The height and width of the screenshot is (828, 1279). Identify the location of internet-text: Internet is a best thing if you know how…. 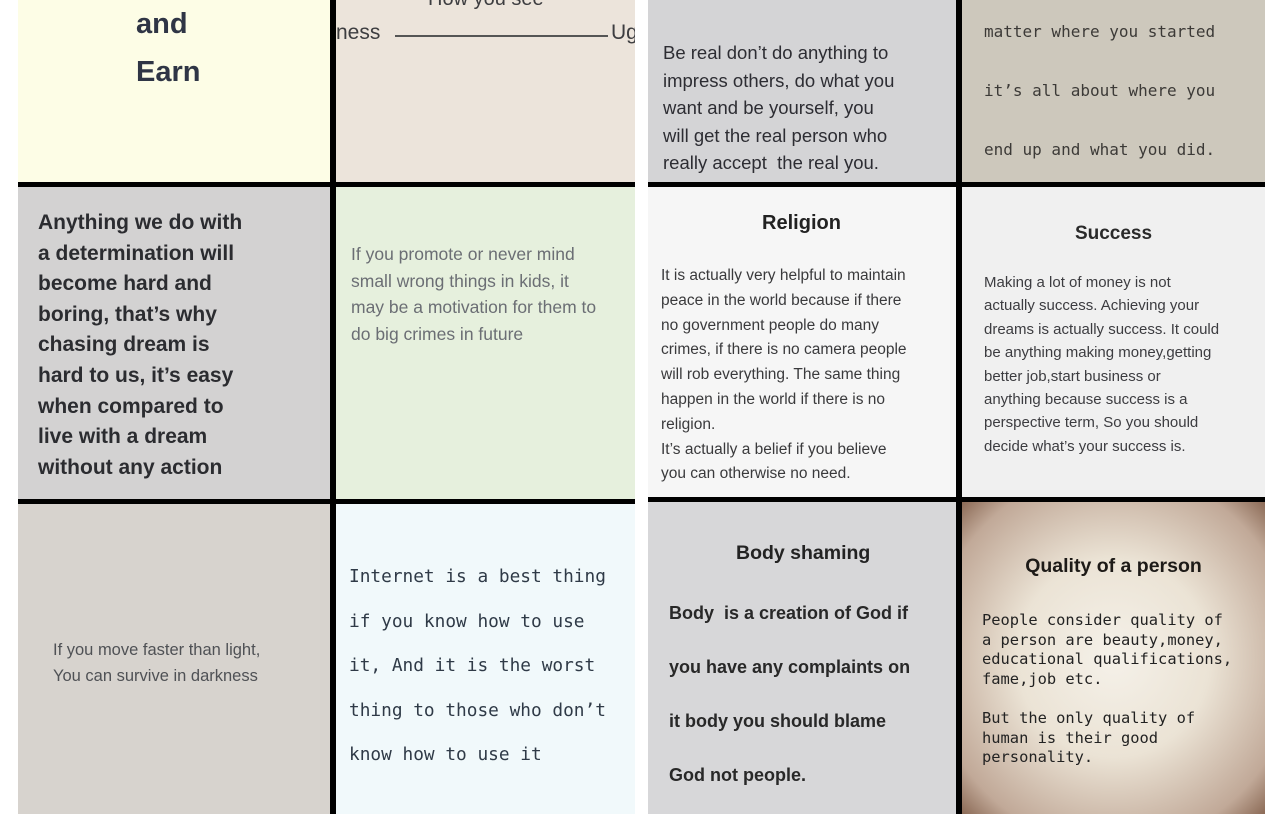
(477, 665).